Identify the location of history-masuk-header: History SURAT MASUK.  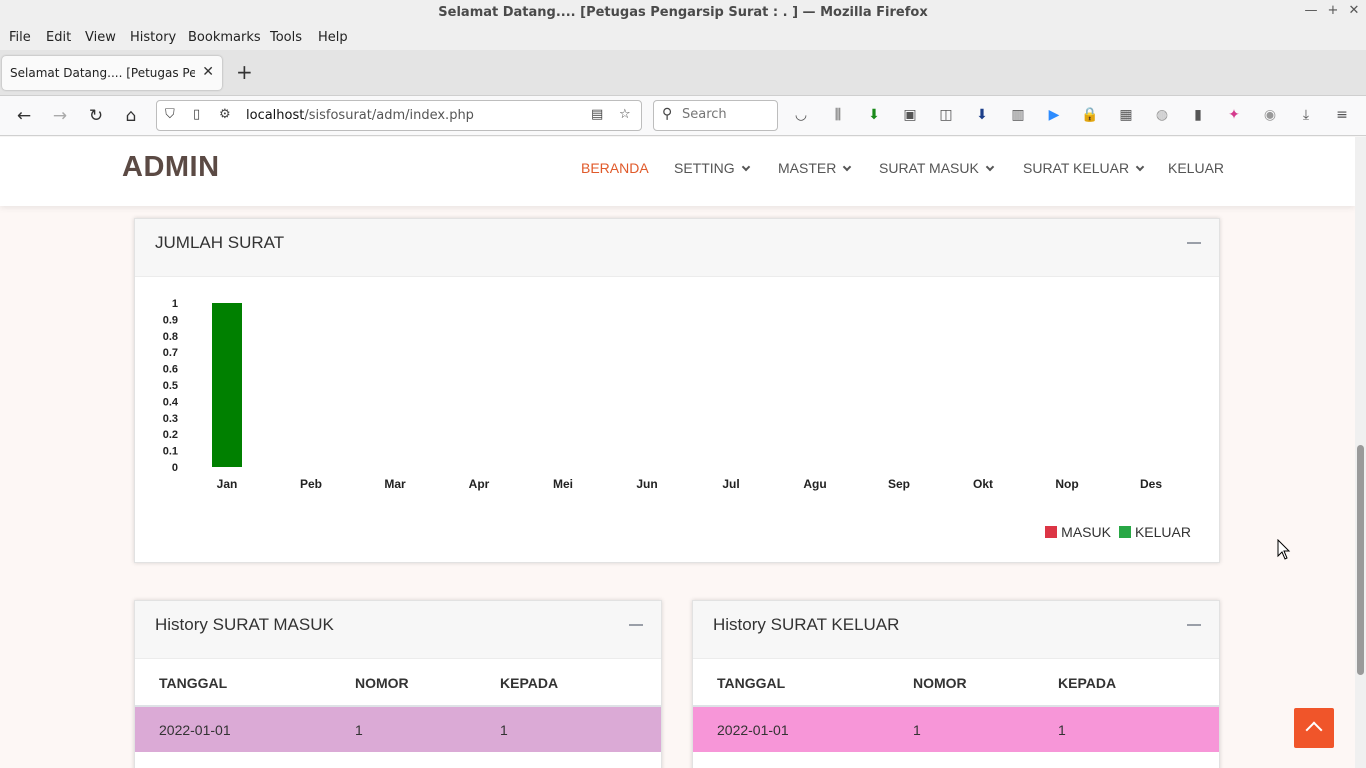
(398, 630).